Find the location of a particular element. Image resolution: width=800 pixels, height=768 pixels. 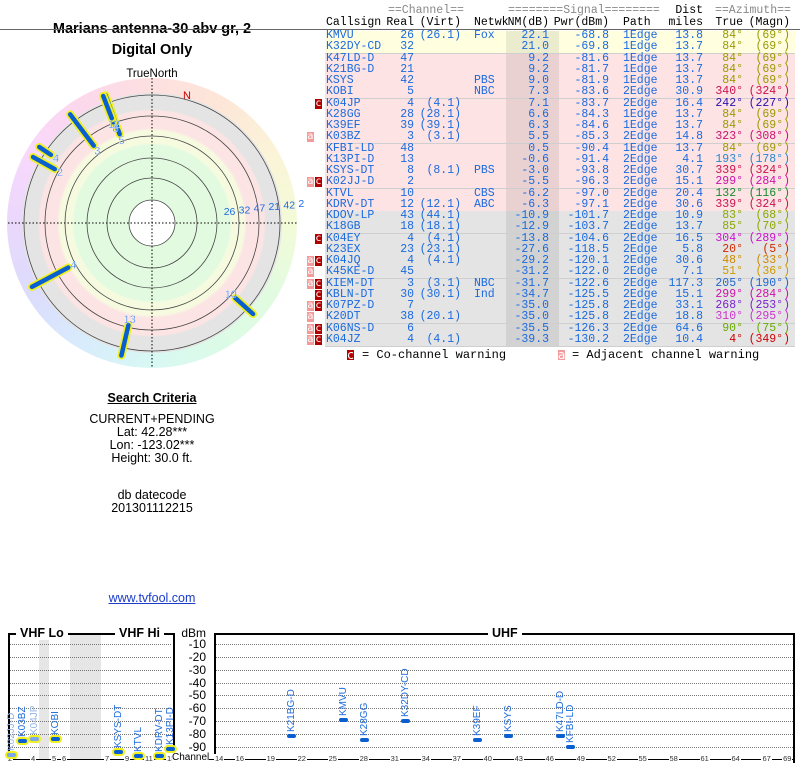

station-label: KSYS-DT is located at coordinates (118, 726).